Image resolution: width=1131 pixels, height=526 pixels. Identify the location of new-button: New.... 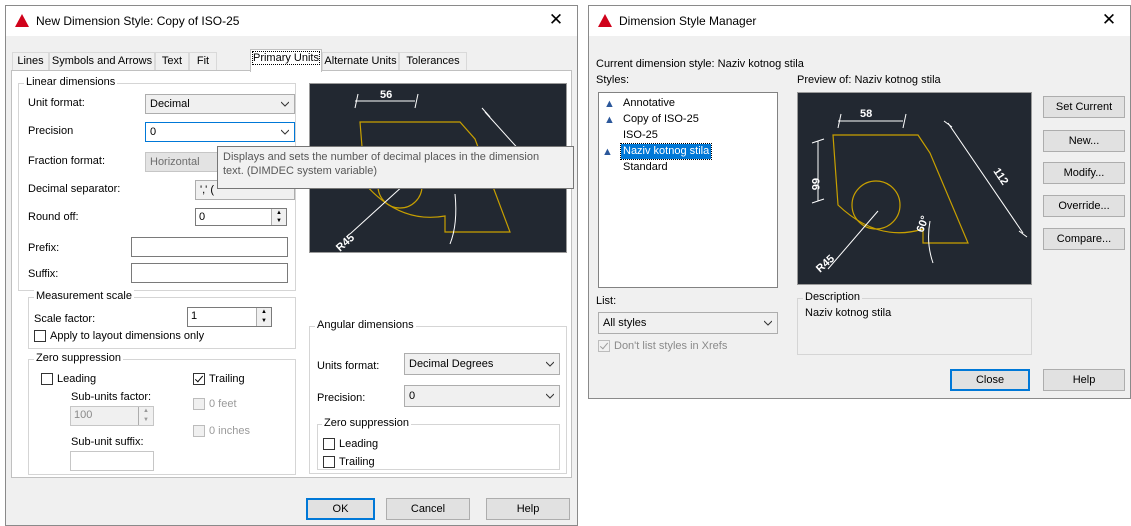
(1084, 141).